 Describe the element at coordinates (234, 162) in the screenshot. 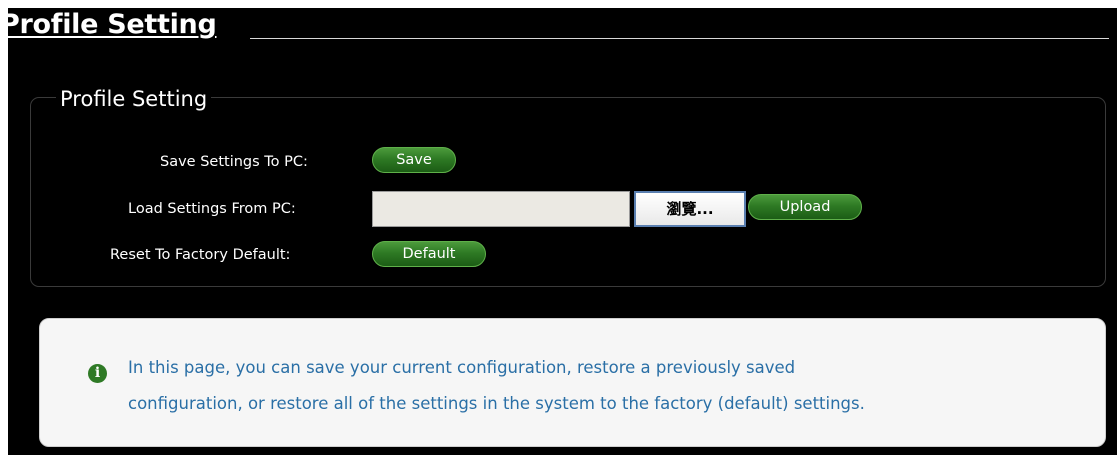

I see `save-settings-label: Save Settings To PC:` at that location.